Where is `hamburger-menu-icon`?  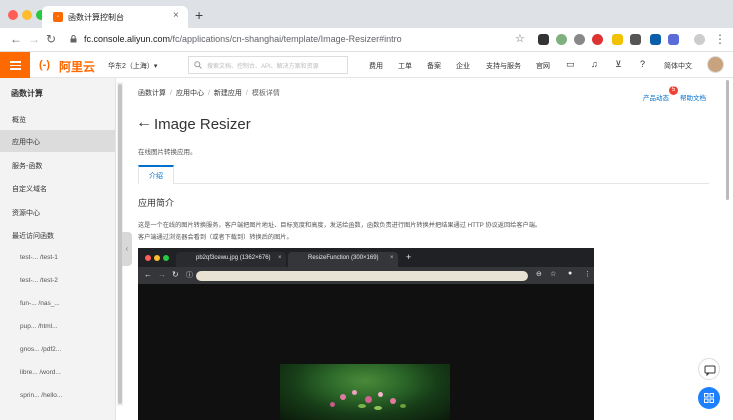 hamburger-menu-icon is located at coordinates (15, 65).